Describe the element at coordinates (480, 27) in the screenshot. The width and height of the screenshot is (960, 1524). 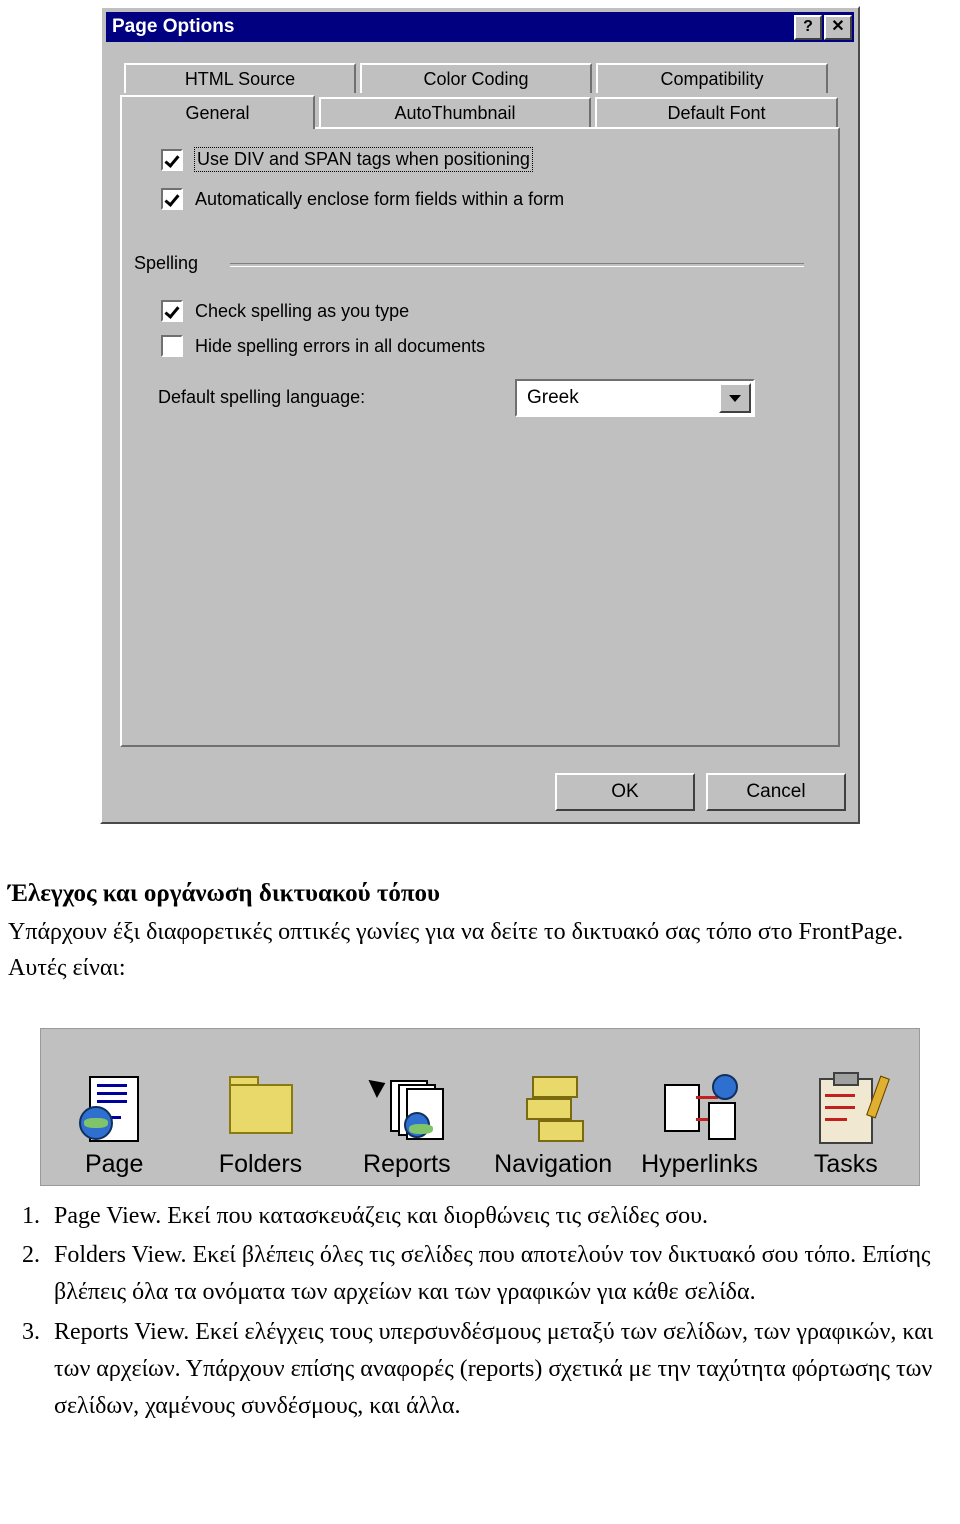
I see `dialog-titlebar: Page Options ? ✕` at that location.